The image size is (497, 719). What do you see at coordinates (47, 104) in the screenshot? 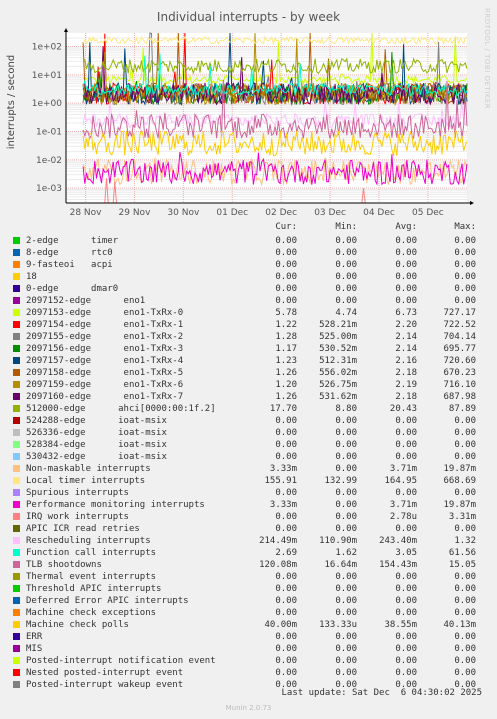
I see `y-tick-label: 1e+00` at bounding box center [47, 104].